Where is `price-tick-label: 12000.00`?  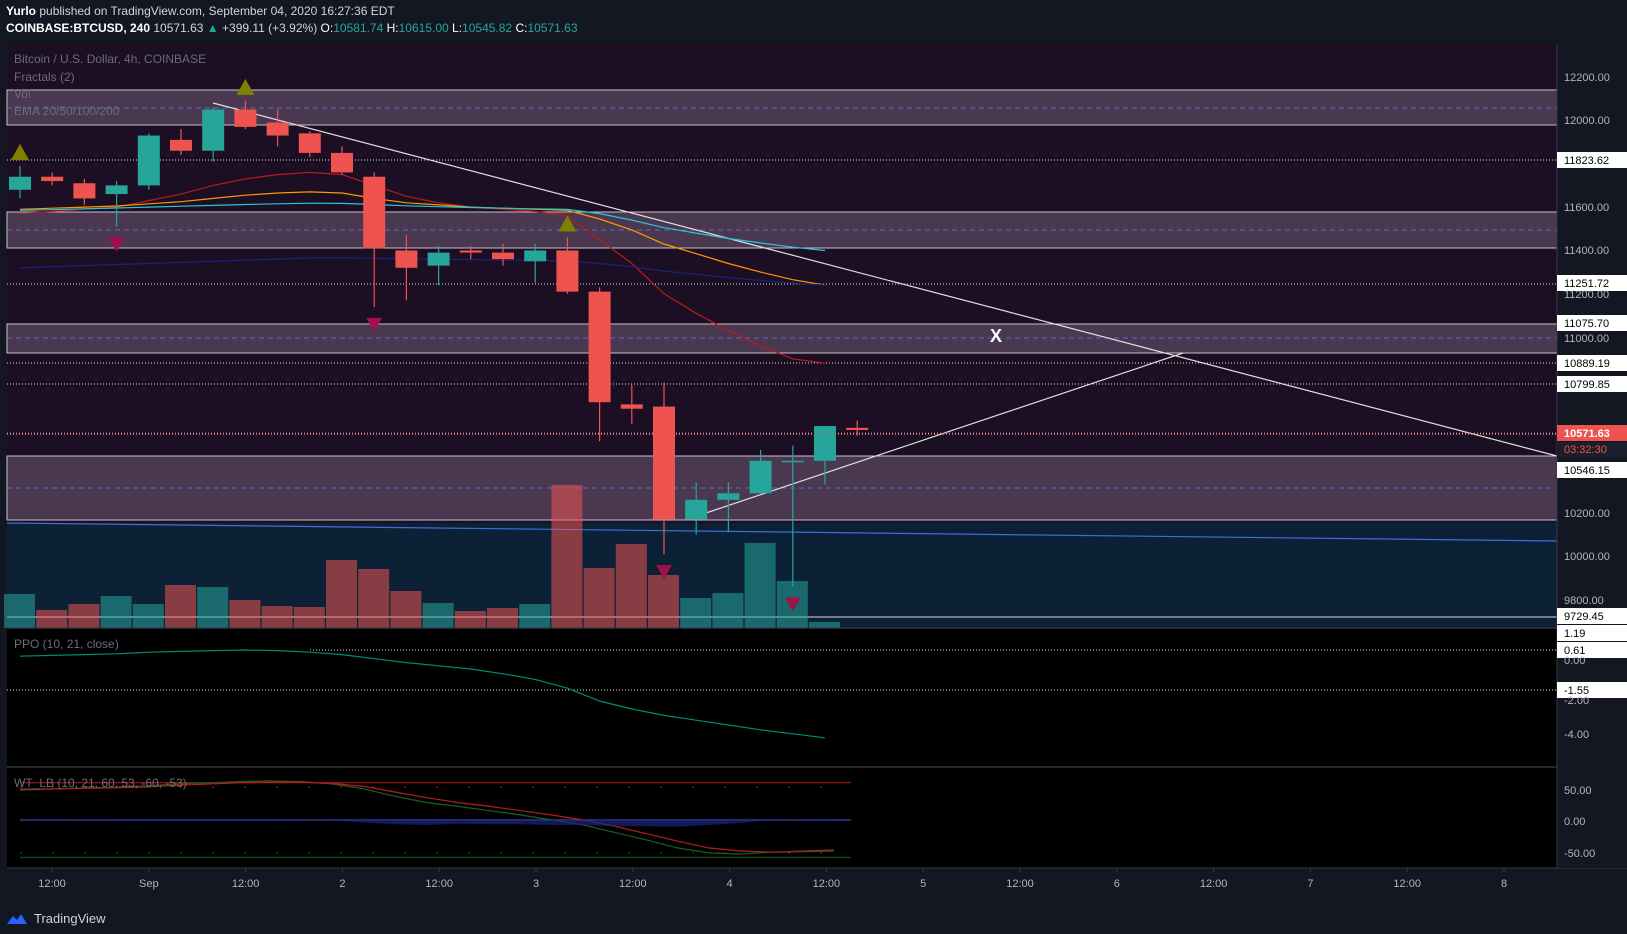 price-tick-label: 12000.00 is located at coordinates (1587, 121).